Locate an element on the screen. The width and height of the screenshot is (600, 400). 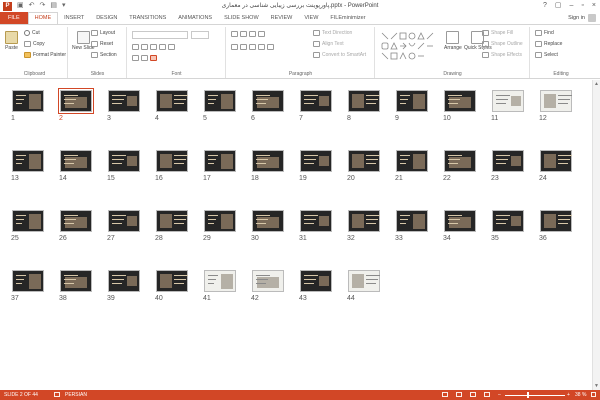
scroll-down-icon: ▼ is located at coordinates (596, 386).